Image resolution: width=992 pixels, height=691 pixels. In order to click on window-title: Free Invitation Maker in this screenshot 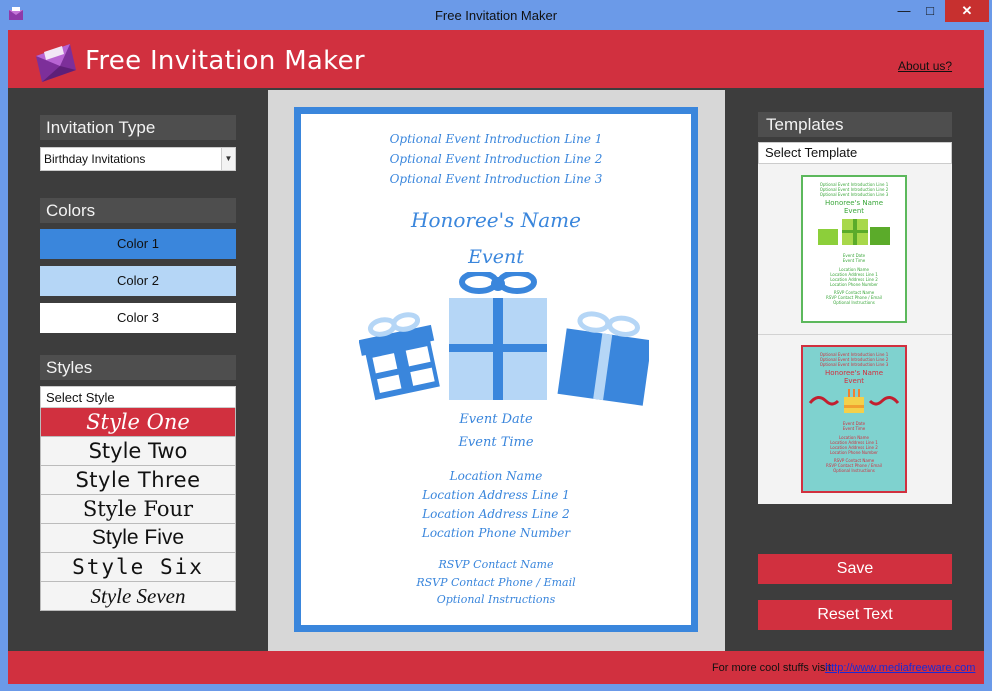, I will do `click(496, 15)`.